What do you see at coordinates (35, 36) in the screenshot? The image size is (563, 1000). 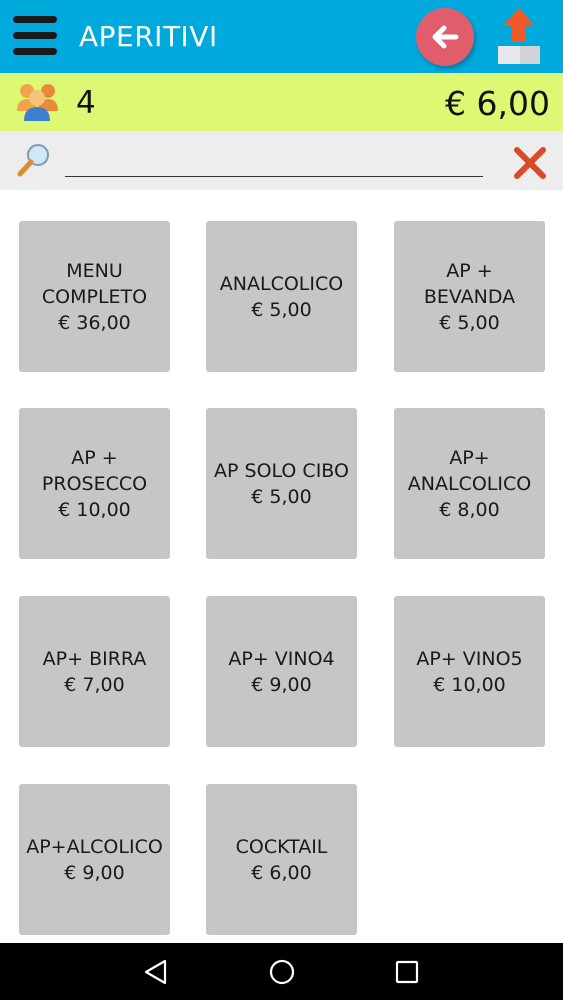 I see `hamburger-menu-icon` at bounding box center [35, 36].